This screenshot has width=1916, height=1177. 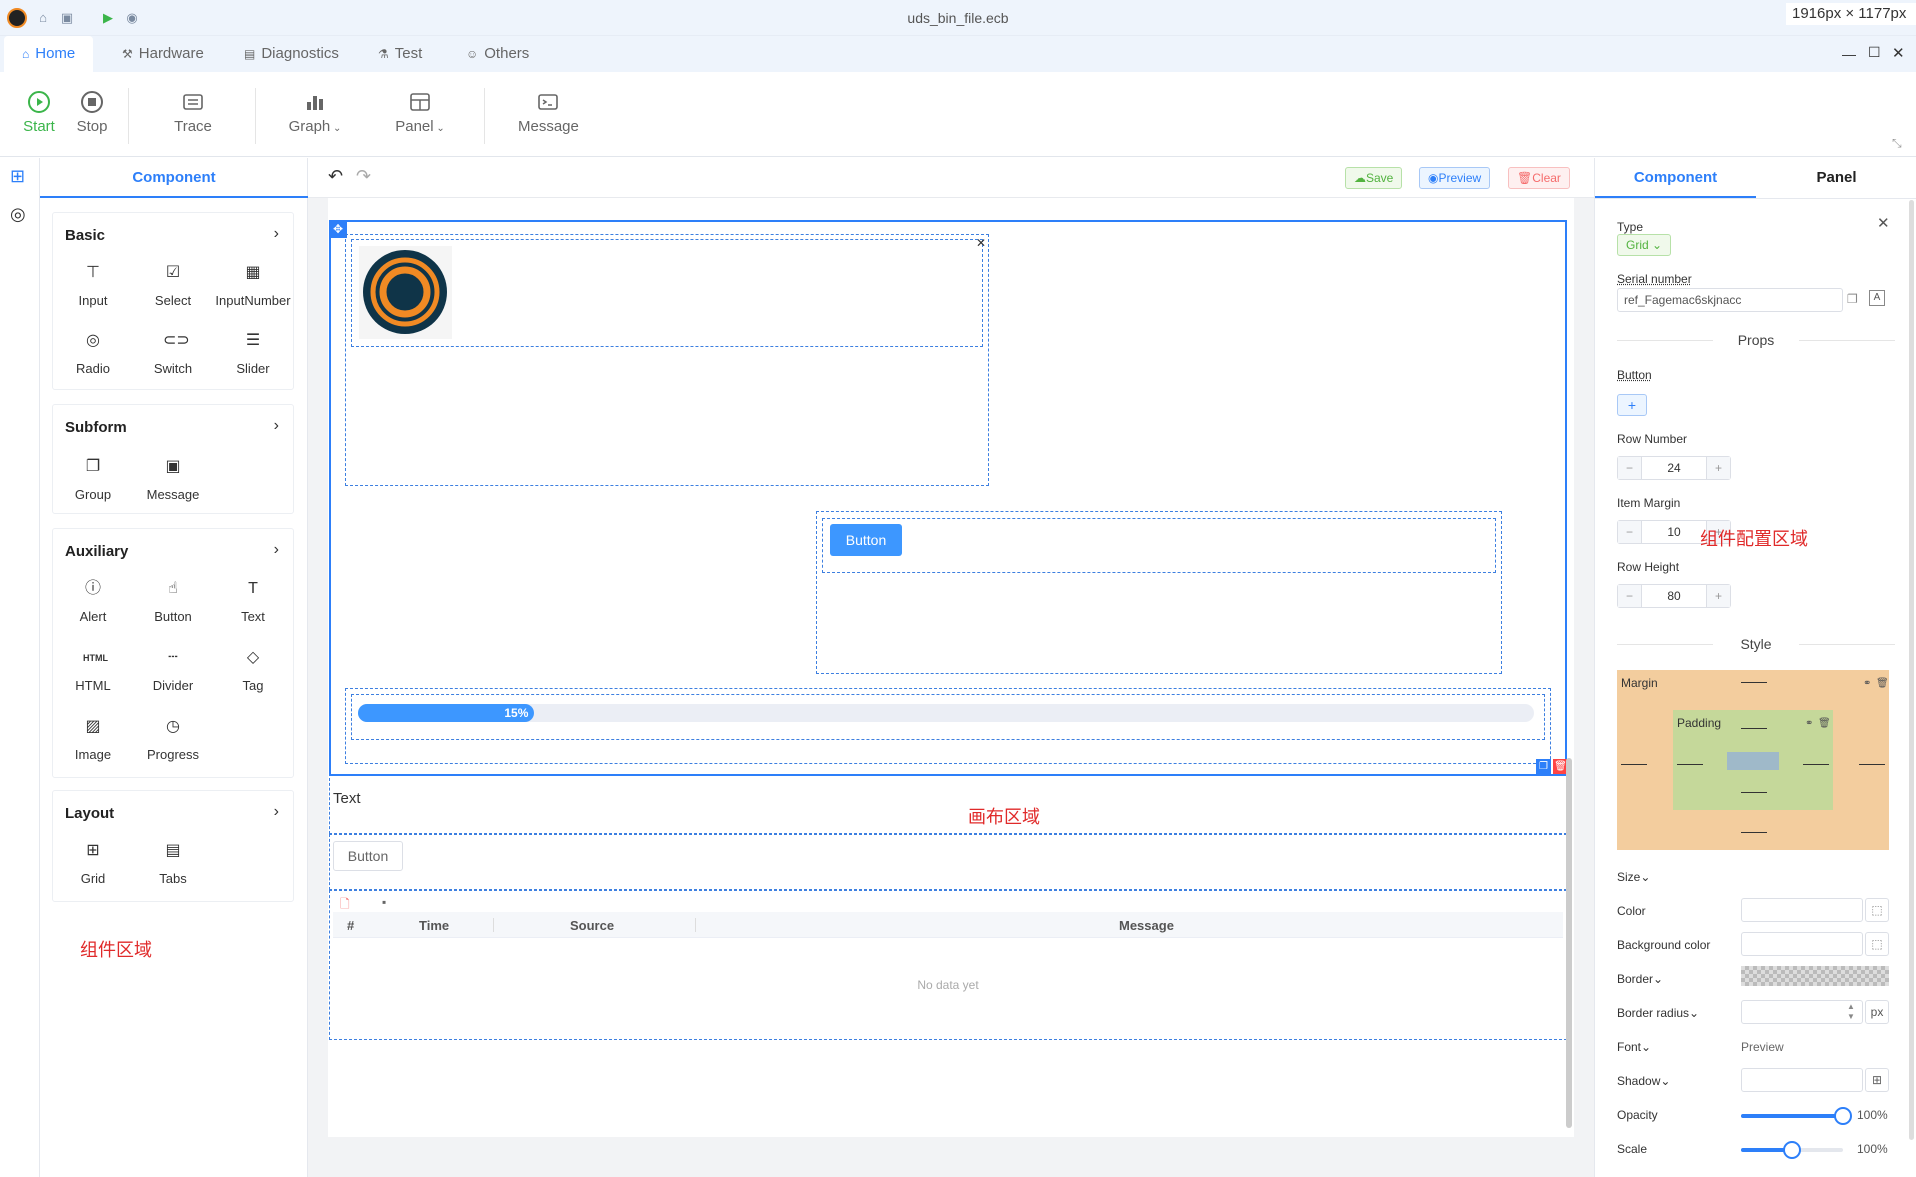 I want to click on spinner-icon: ▲ ▼, so click(x=1851, y=1012).